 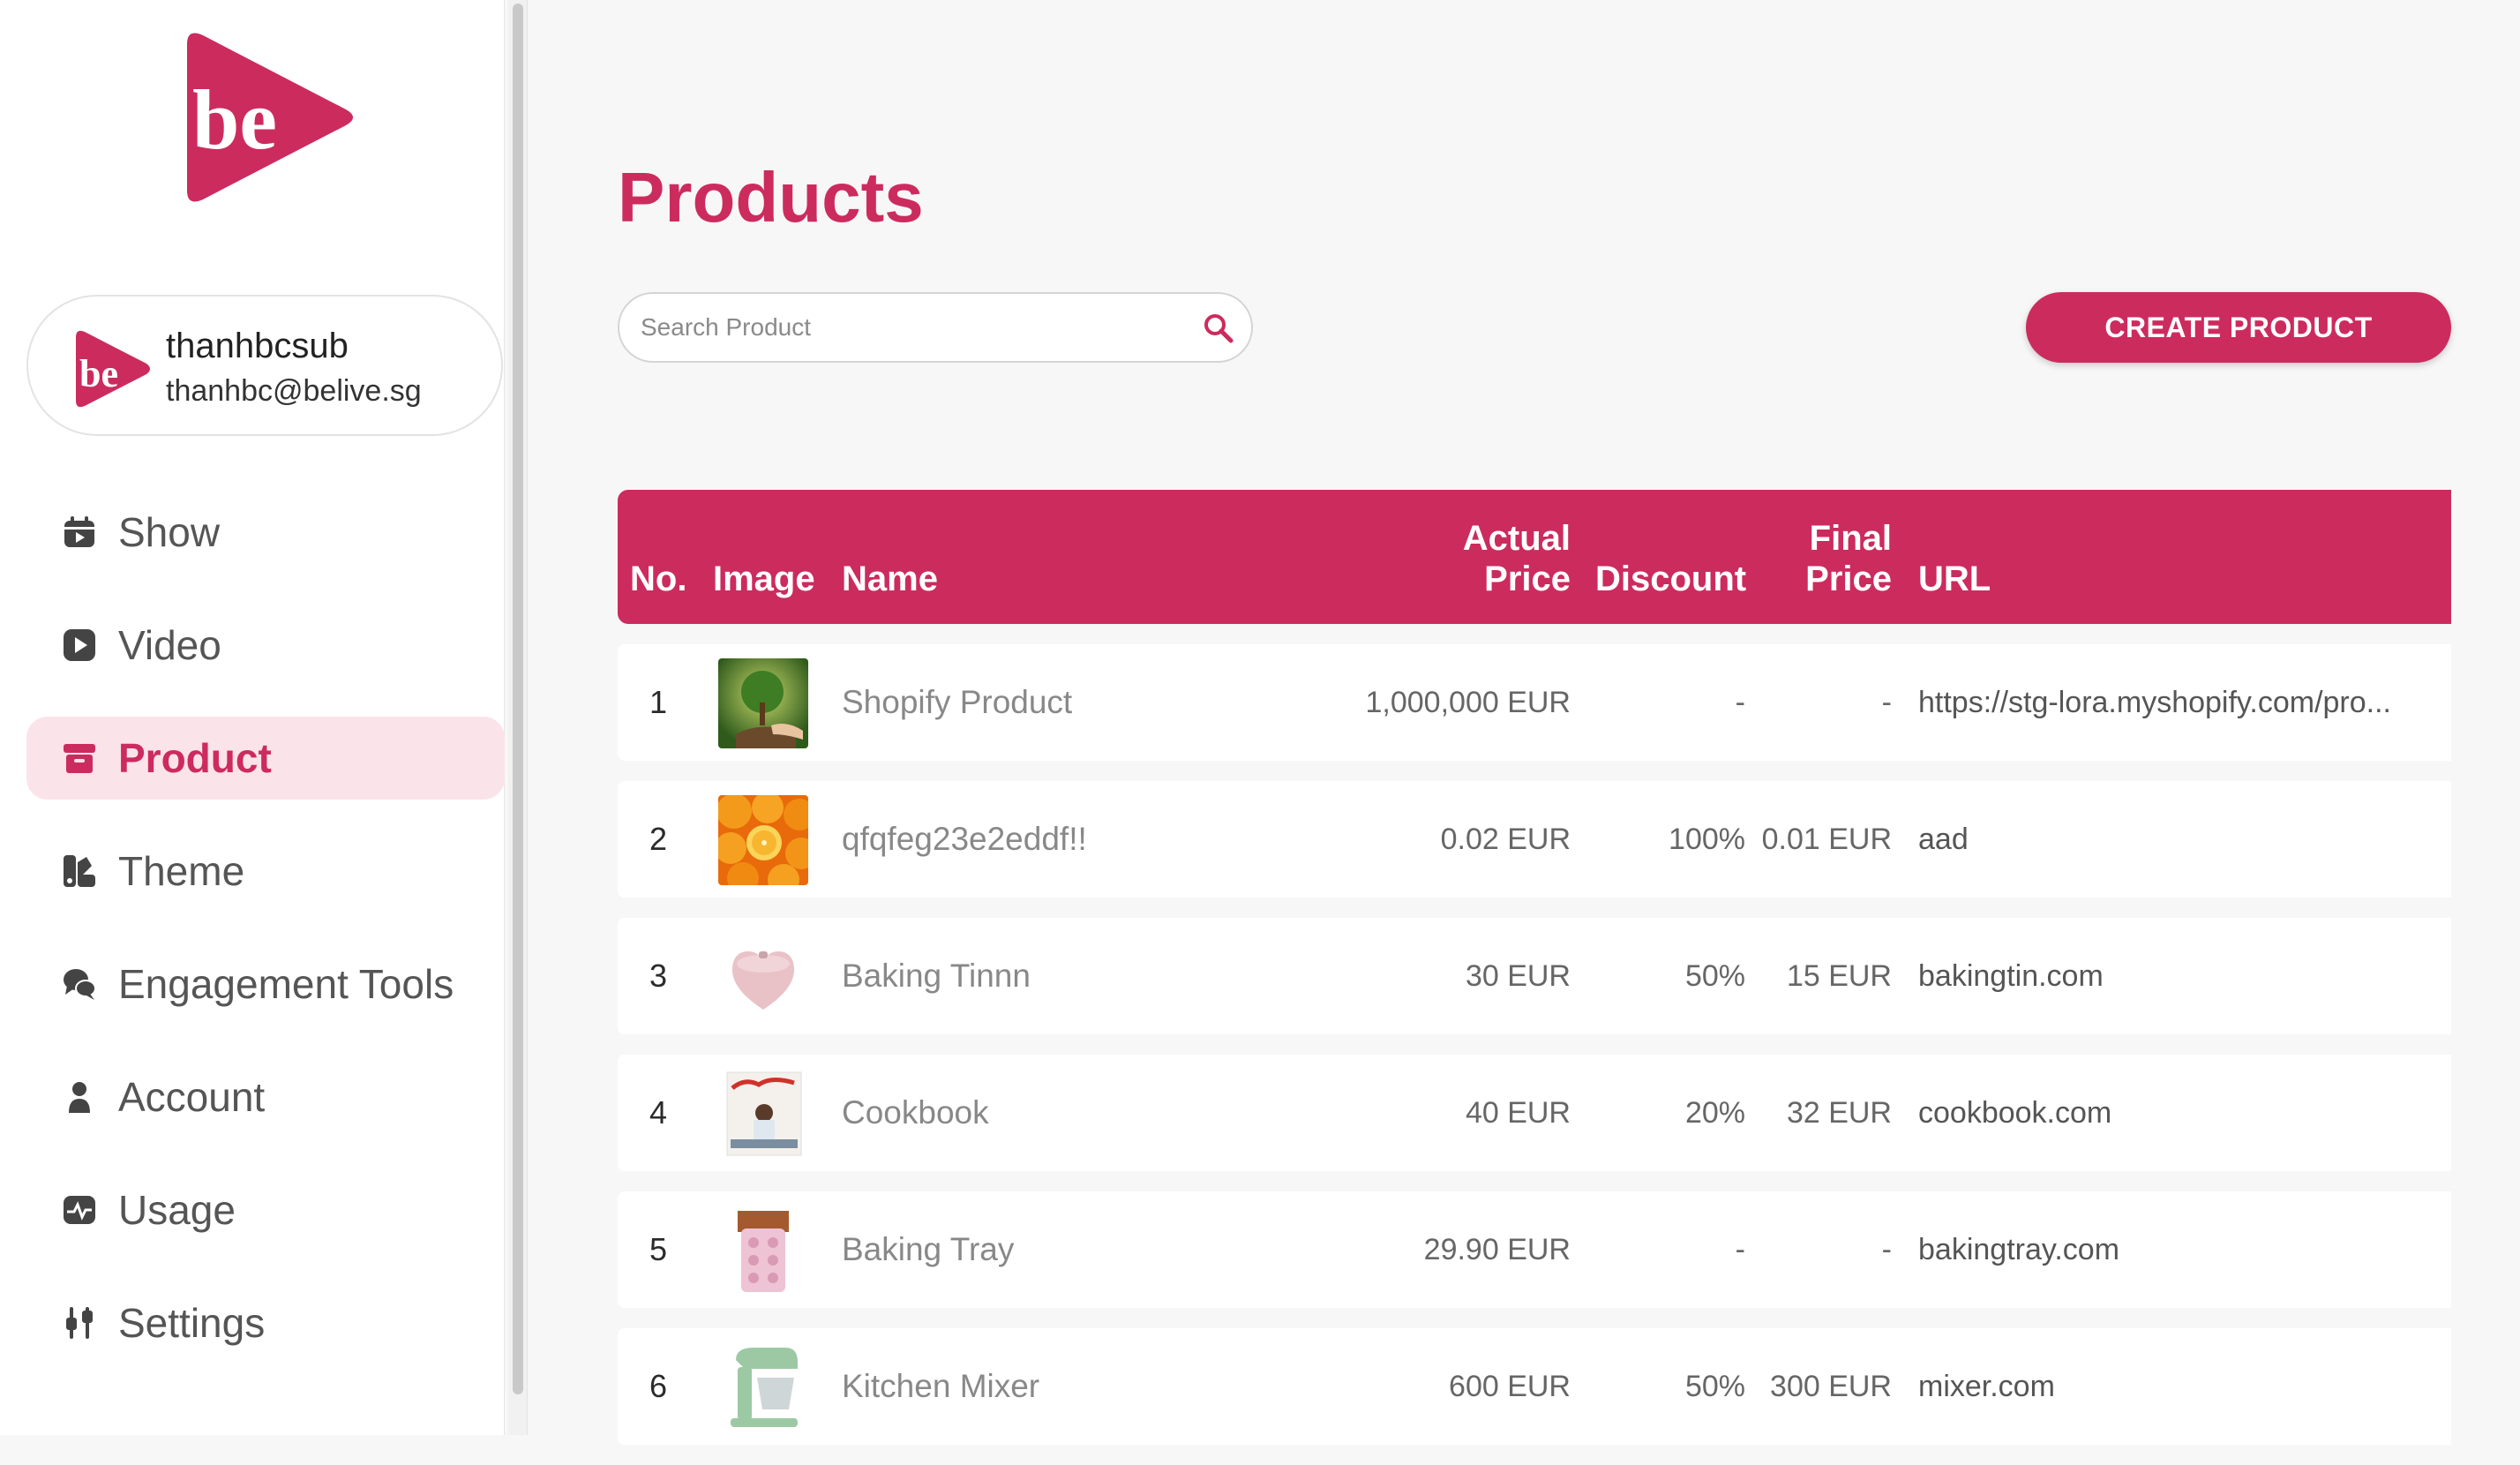 I want to click on sidebar-item-label: Account, so click(x=192, y=1097).